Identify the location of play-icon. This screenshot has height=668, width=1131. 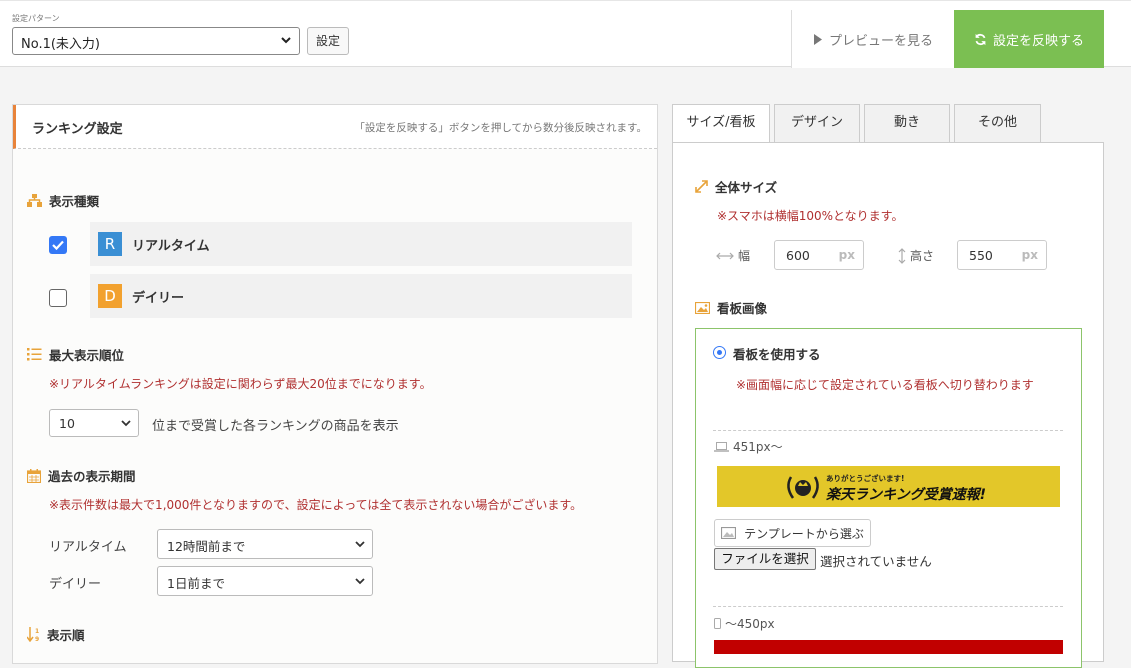
(817, 39).